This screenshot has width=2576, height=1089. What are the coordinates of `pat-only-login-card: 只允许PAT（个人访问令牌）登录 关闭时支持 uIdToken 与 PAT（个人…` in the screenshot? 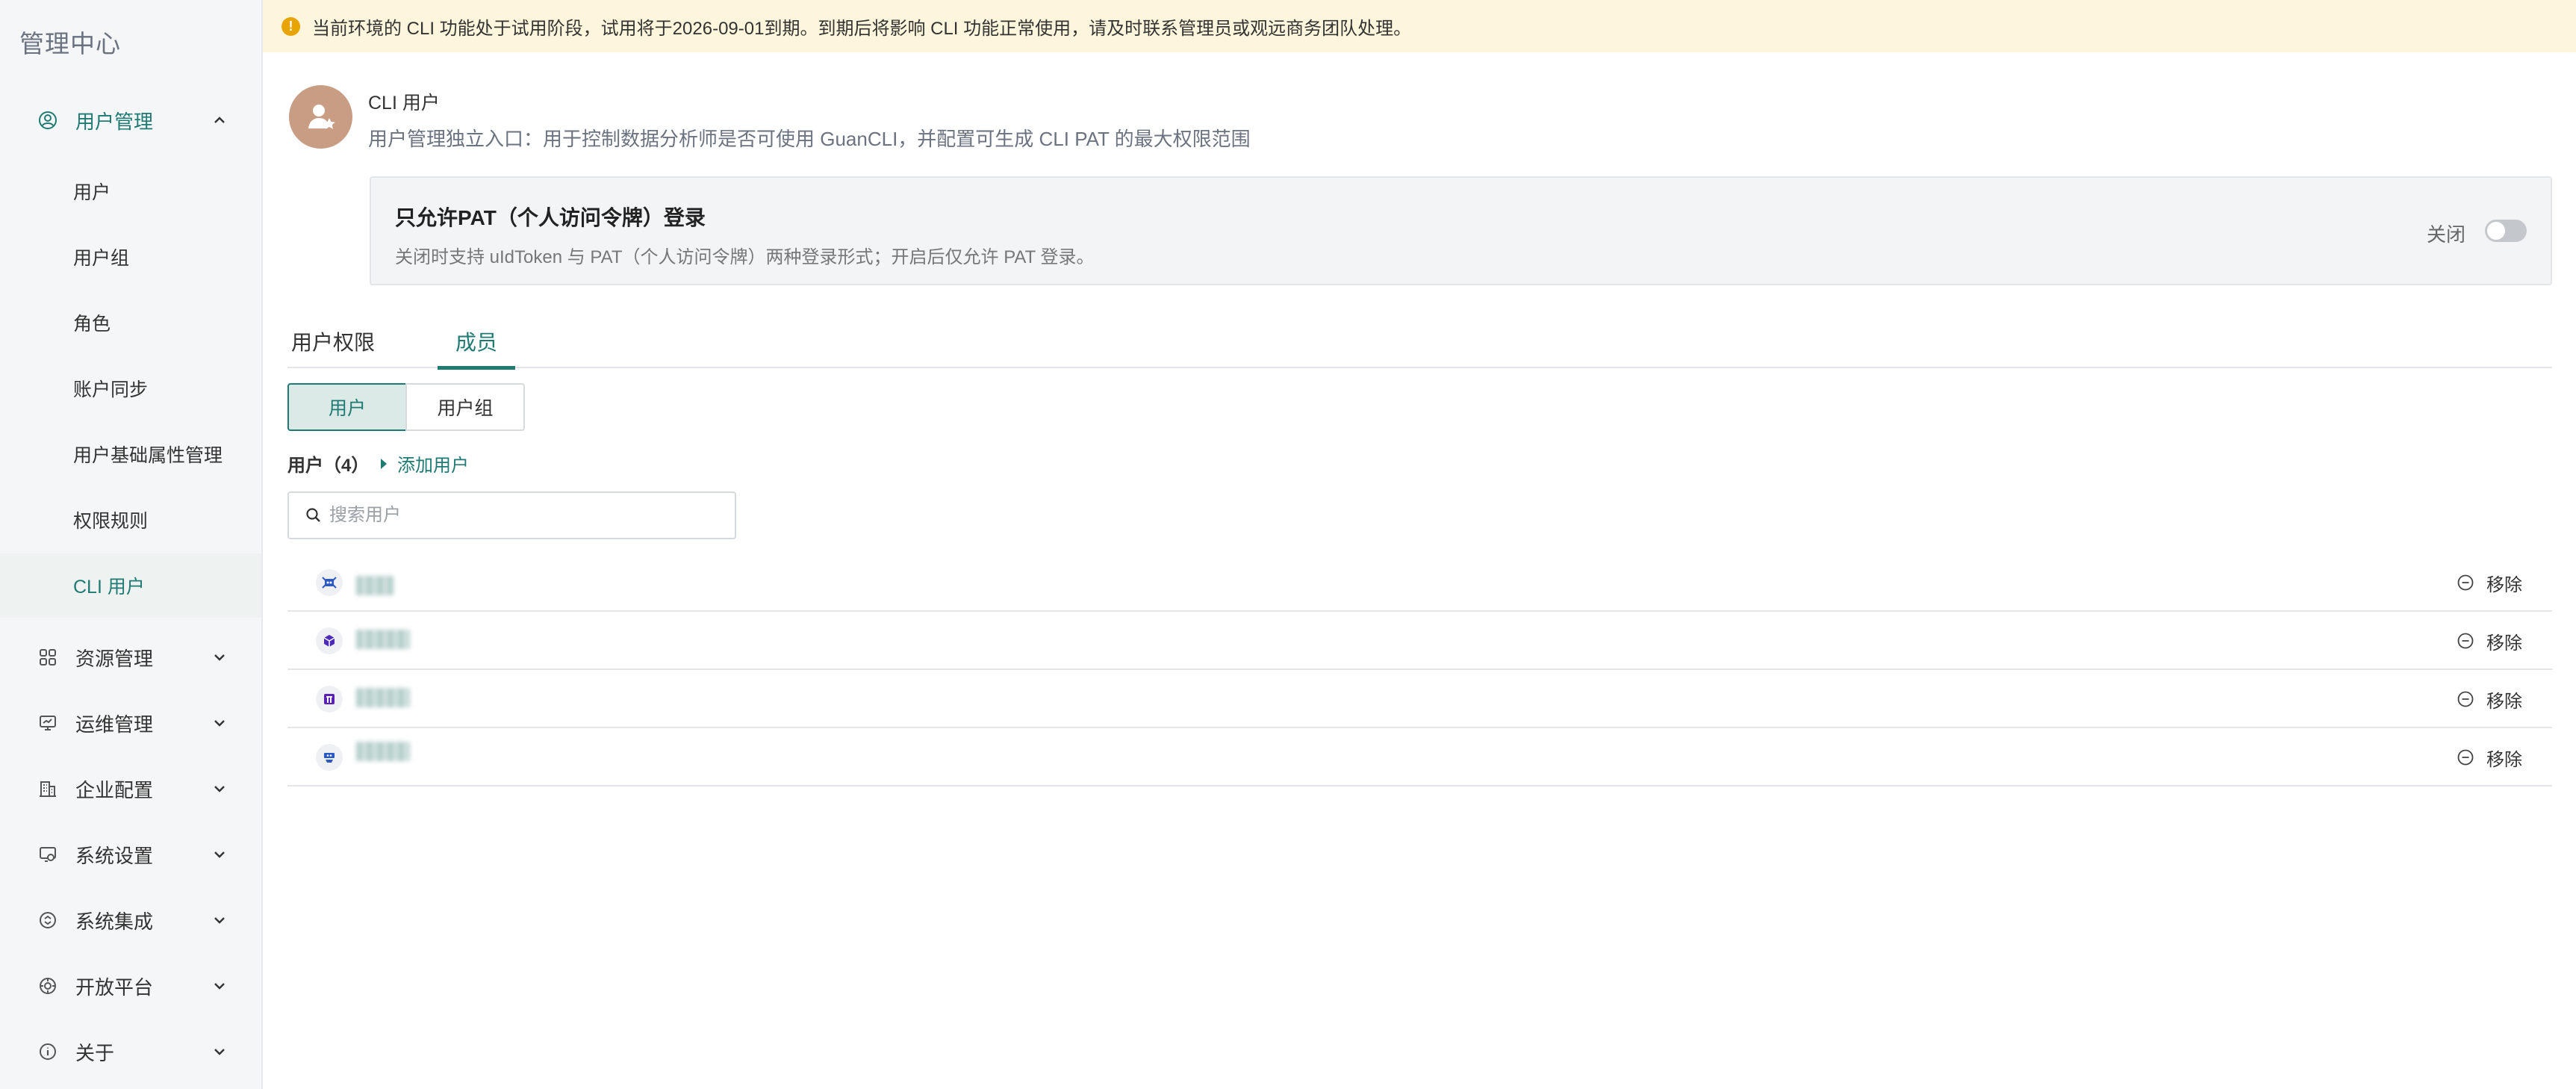 It's located at (1461, 230).